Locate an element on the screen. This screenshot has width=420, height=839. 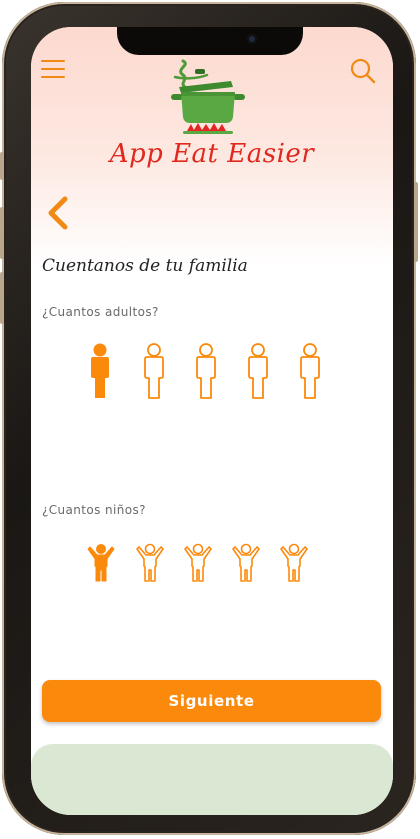
child-2-icon is located at coordinates (150, 563).